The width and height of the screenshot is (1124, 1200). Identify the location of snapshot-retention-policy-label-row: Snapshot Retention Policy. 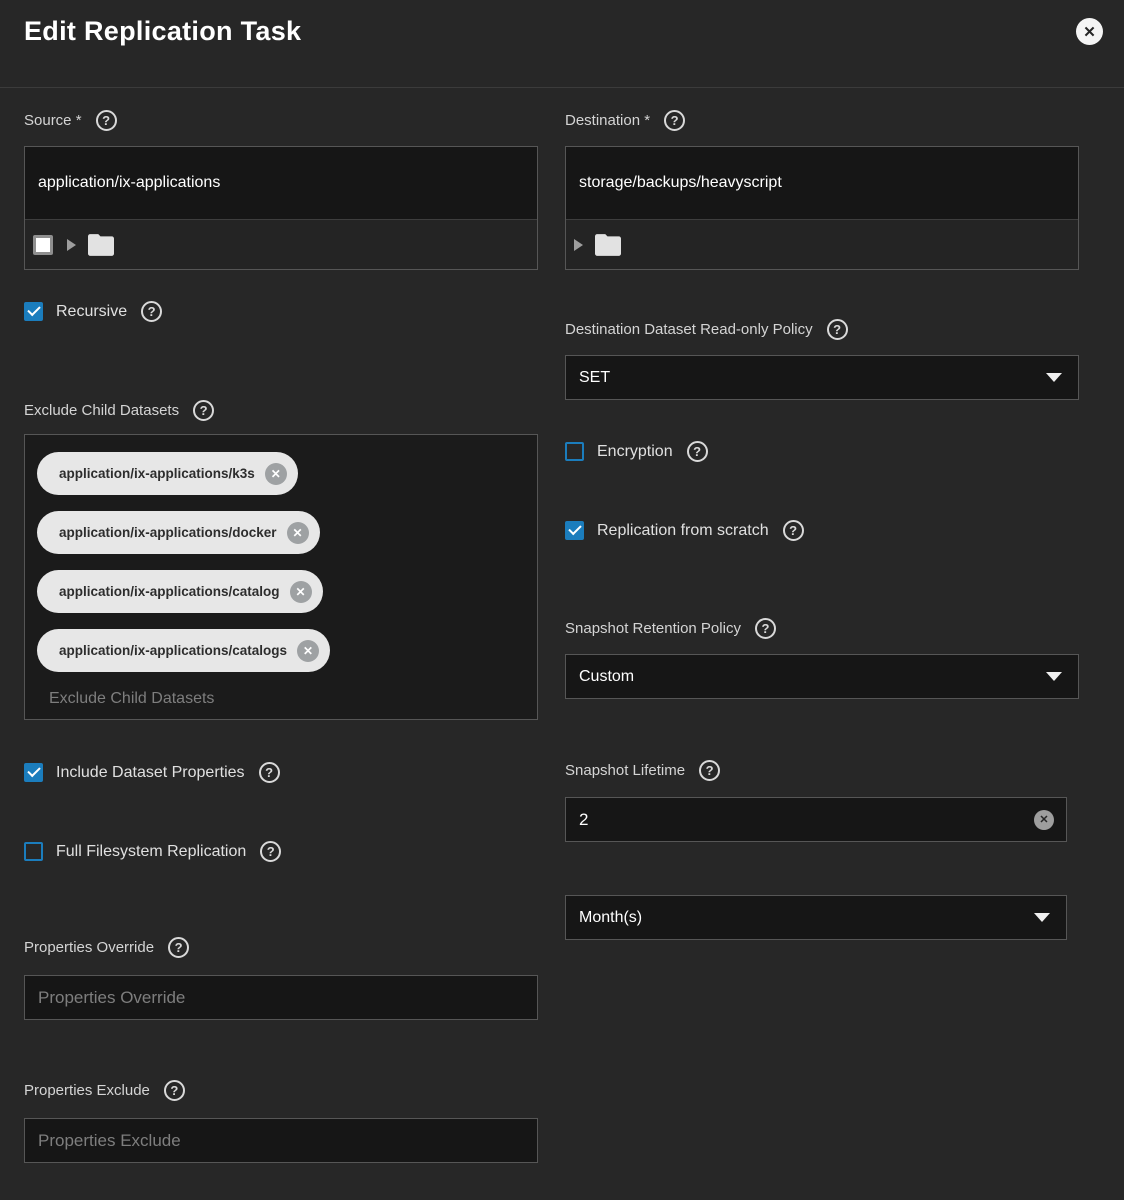
(670, 628).